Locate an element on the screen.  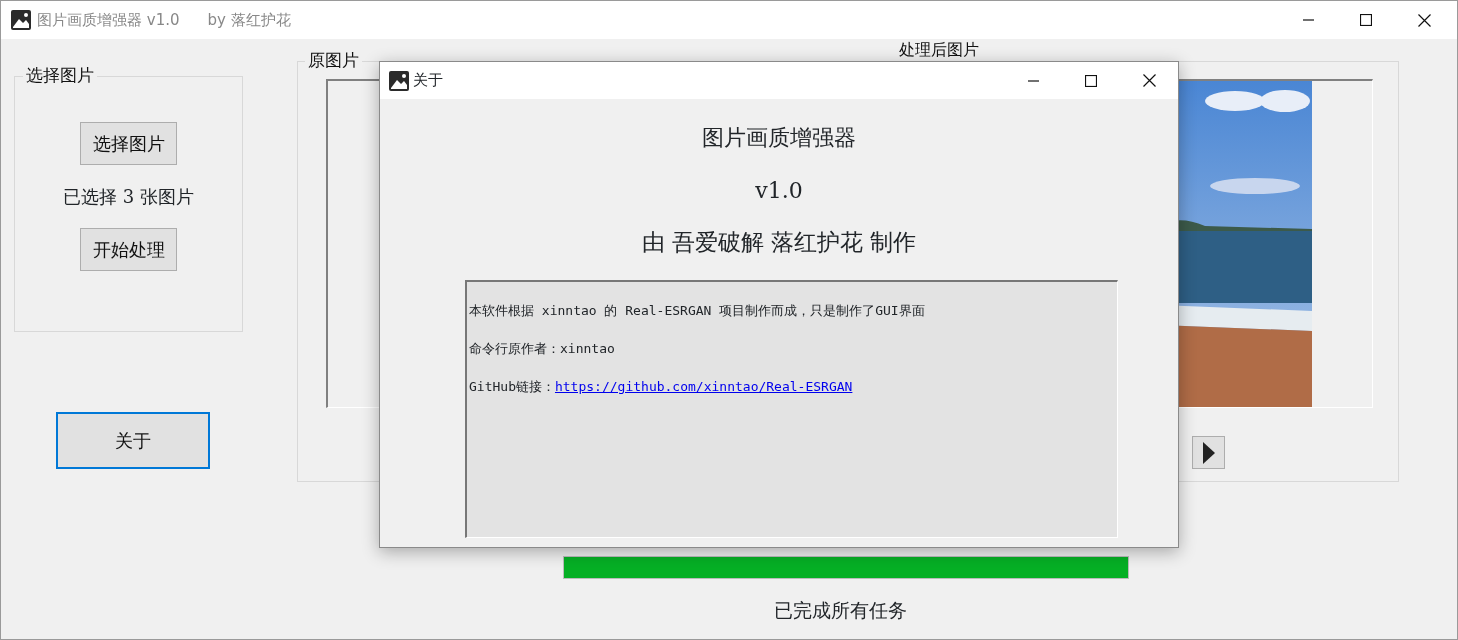
status-label: 已完成所有任务 is located at coordinates (841, 610).